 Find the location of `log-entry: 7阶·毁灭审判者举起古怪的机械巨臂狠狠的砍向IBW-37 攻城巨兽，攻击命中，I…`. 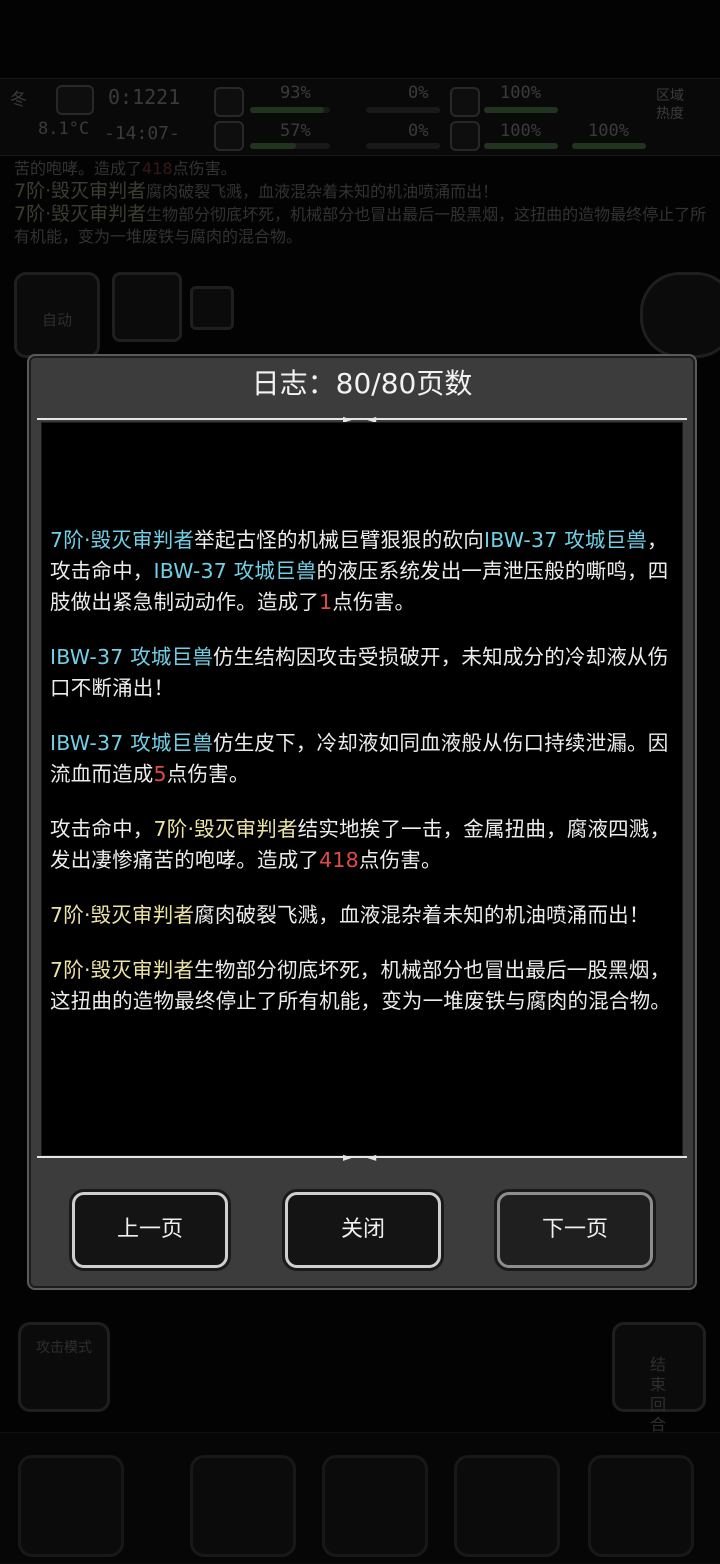

log-entry: 7阶·毁灭审判者举起古怪的机械巨臂狠狠的砍向IBW-37 攻城巨兽，攻击命中，I… is located at coordinates (362, 571).